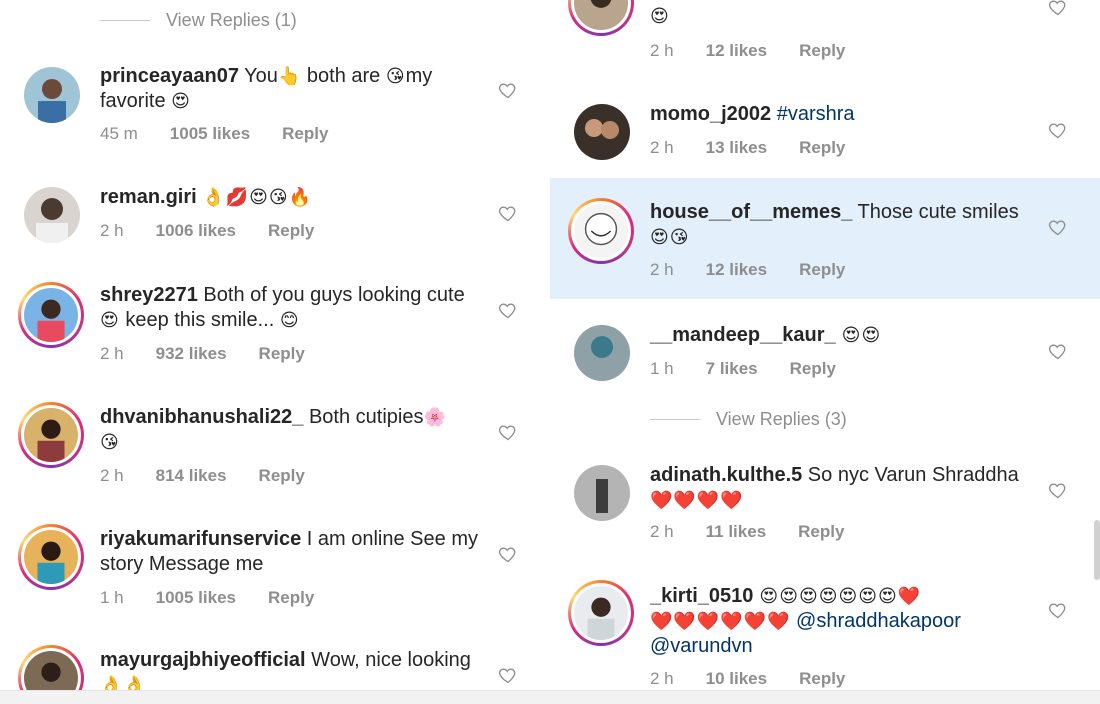 This screenshot has height=704, width=1100. What do you see at coordinates (148, 197) in the screenshot?
I see `comment-username: reman.giri` at bounding box center [148, 197].